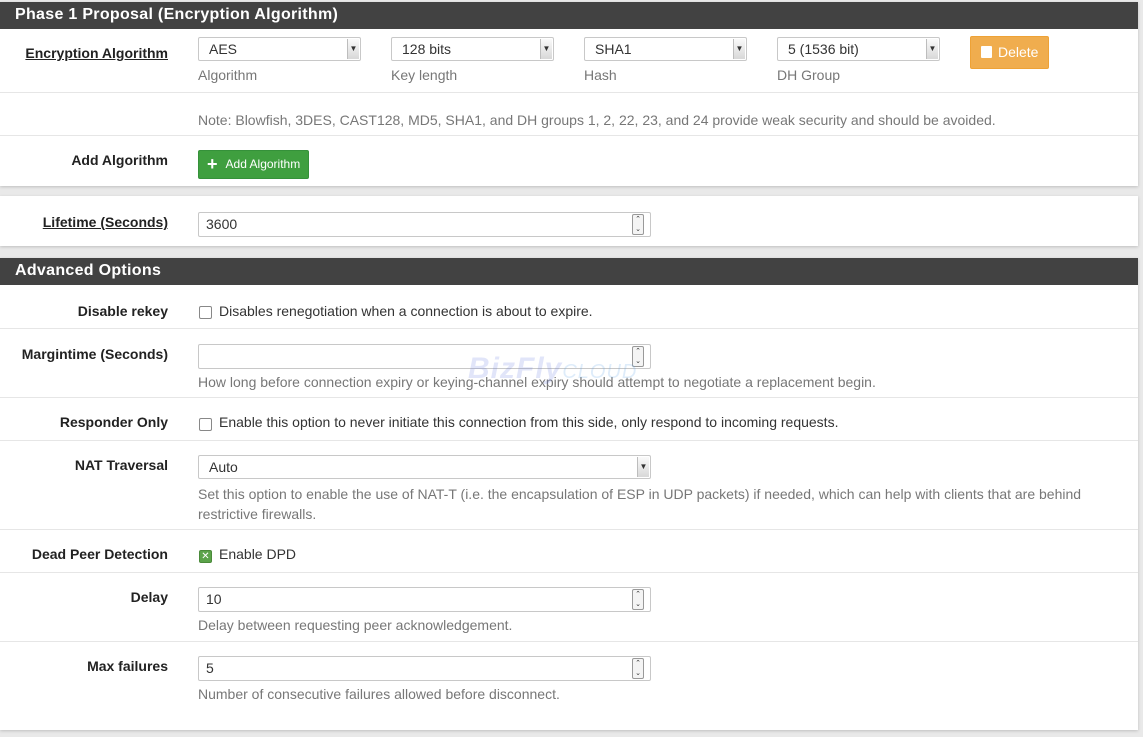 This screenshot has height=737, width=1143. I want to click on plus-icon: +, so click(212, 164).